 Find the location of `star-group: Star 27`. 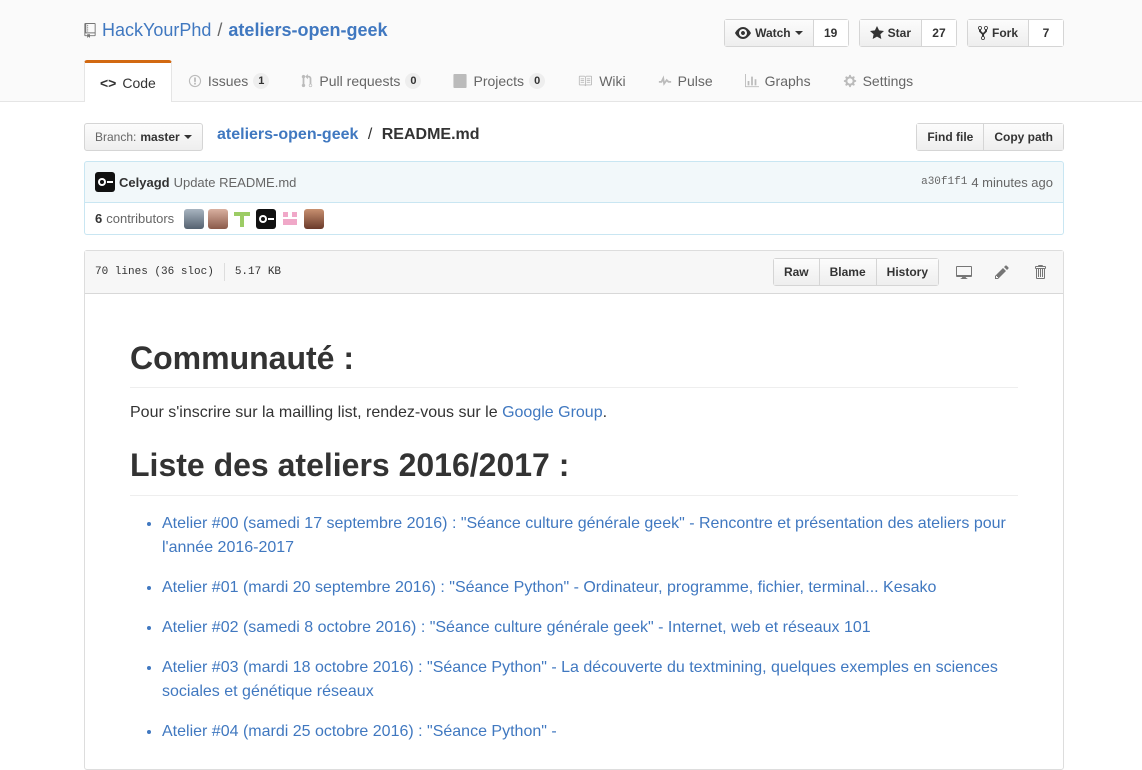

star-group: Star 27 is located at coordinates (907, 33).